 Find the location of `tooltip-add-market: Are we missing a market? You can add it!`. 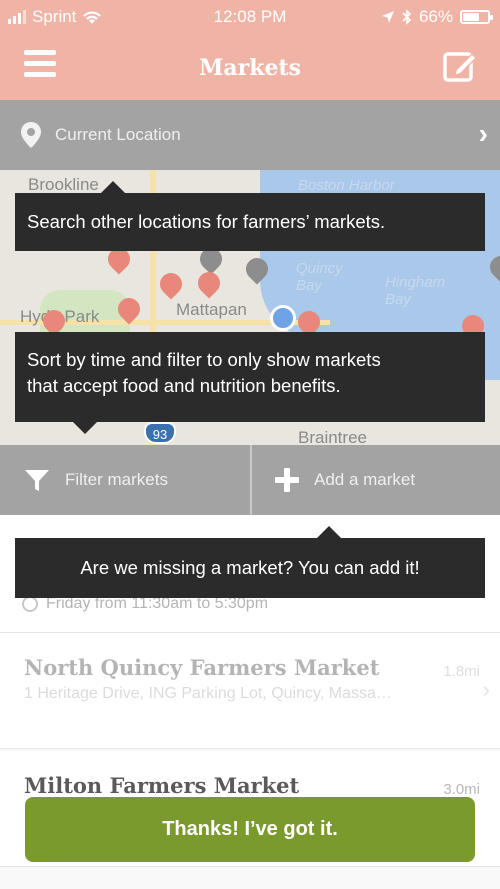

tooltip-add-market: Are we missing a market? You can add it! is located at coordinates (250, 562).